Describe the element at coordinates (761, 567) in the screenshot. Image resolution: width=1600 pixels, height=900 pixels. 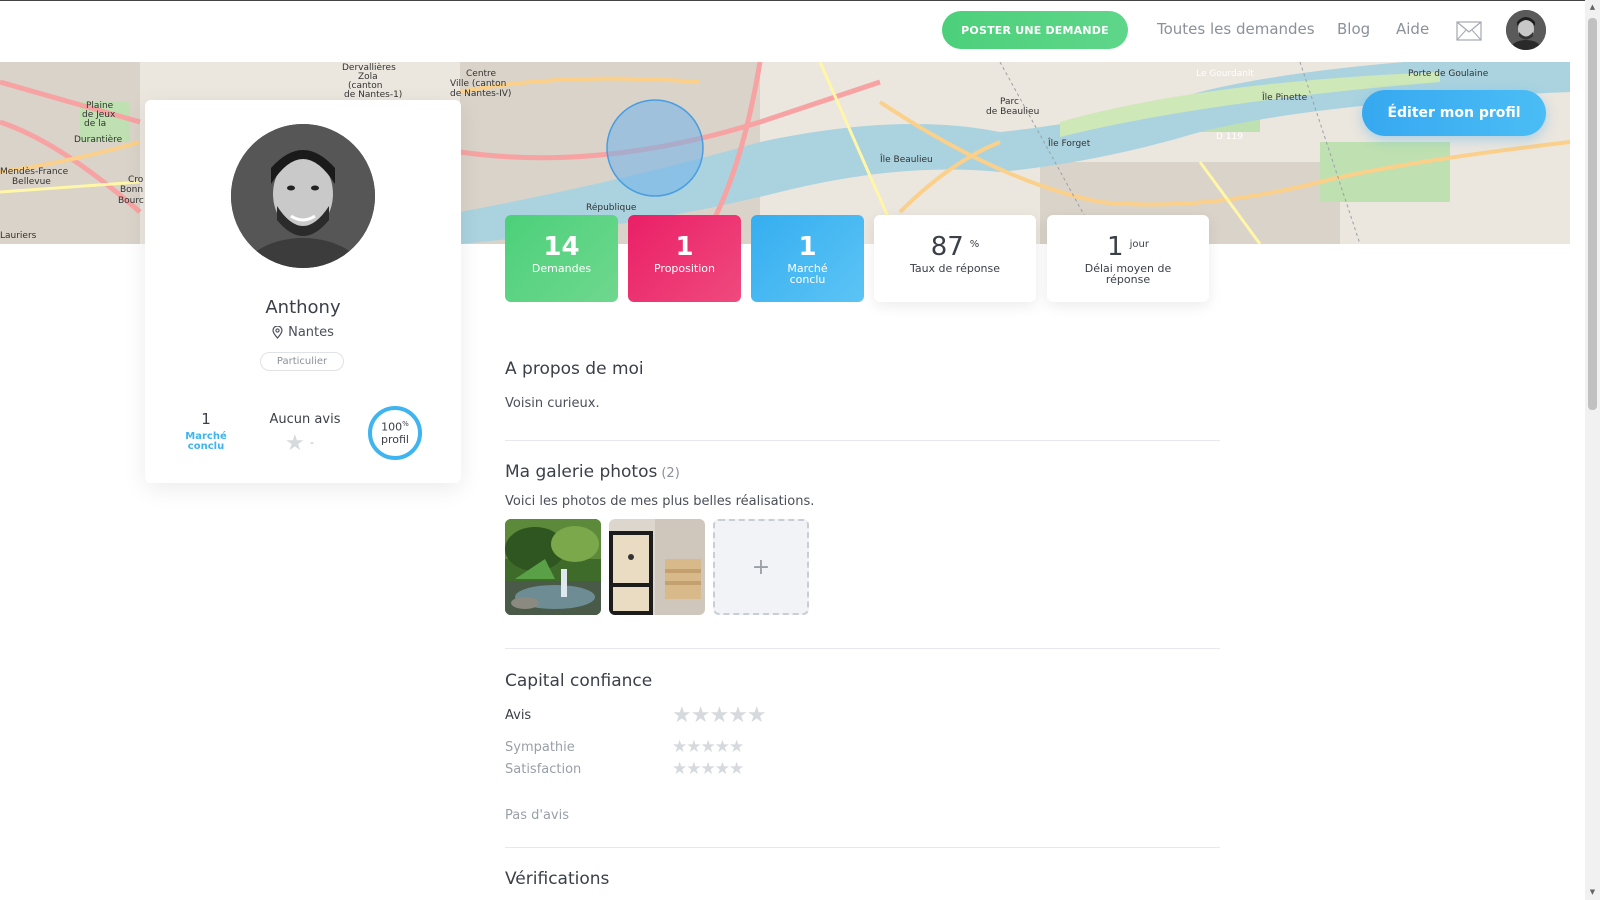
I see `add-photo-button: +` at that location.